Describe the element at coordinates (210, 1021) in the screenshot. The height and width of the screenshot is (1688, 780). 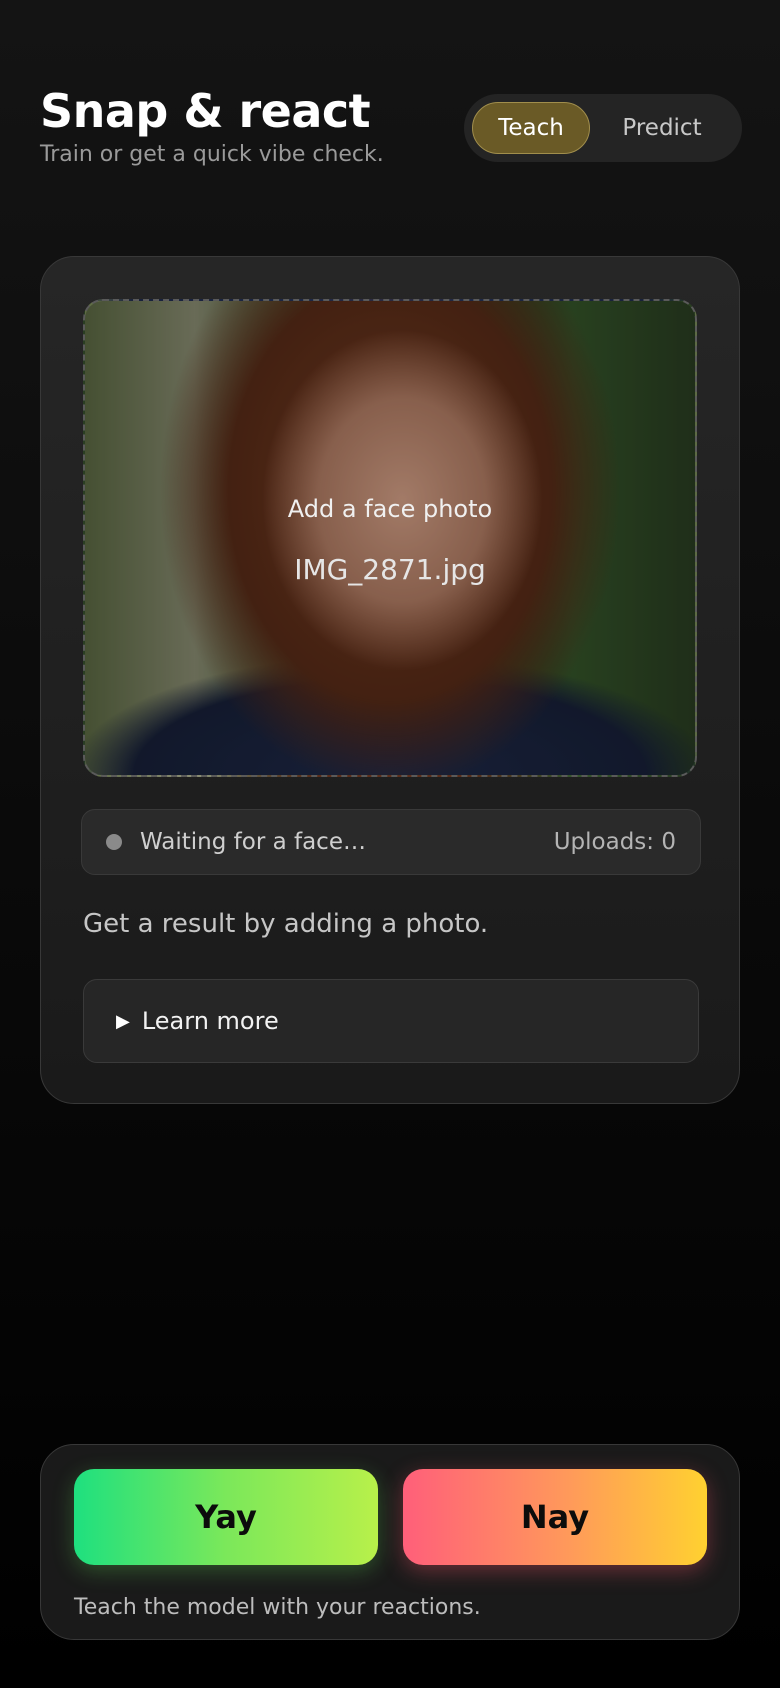
I see `learn-more-label: Learn more` at that location.